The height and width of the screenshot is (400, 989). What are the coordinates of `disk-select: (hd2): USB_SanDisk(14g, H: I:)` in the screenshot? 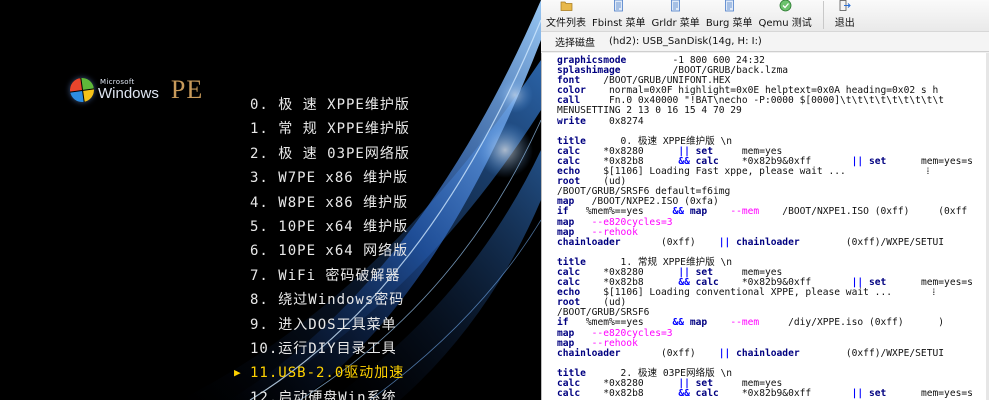 It's located at (683, 41).